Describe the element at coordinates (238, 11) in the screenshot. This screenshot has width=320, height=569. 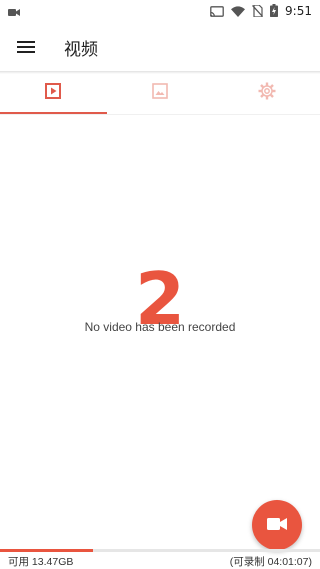
I see `wifi-icon` at that location.